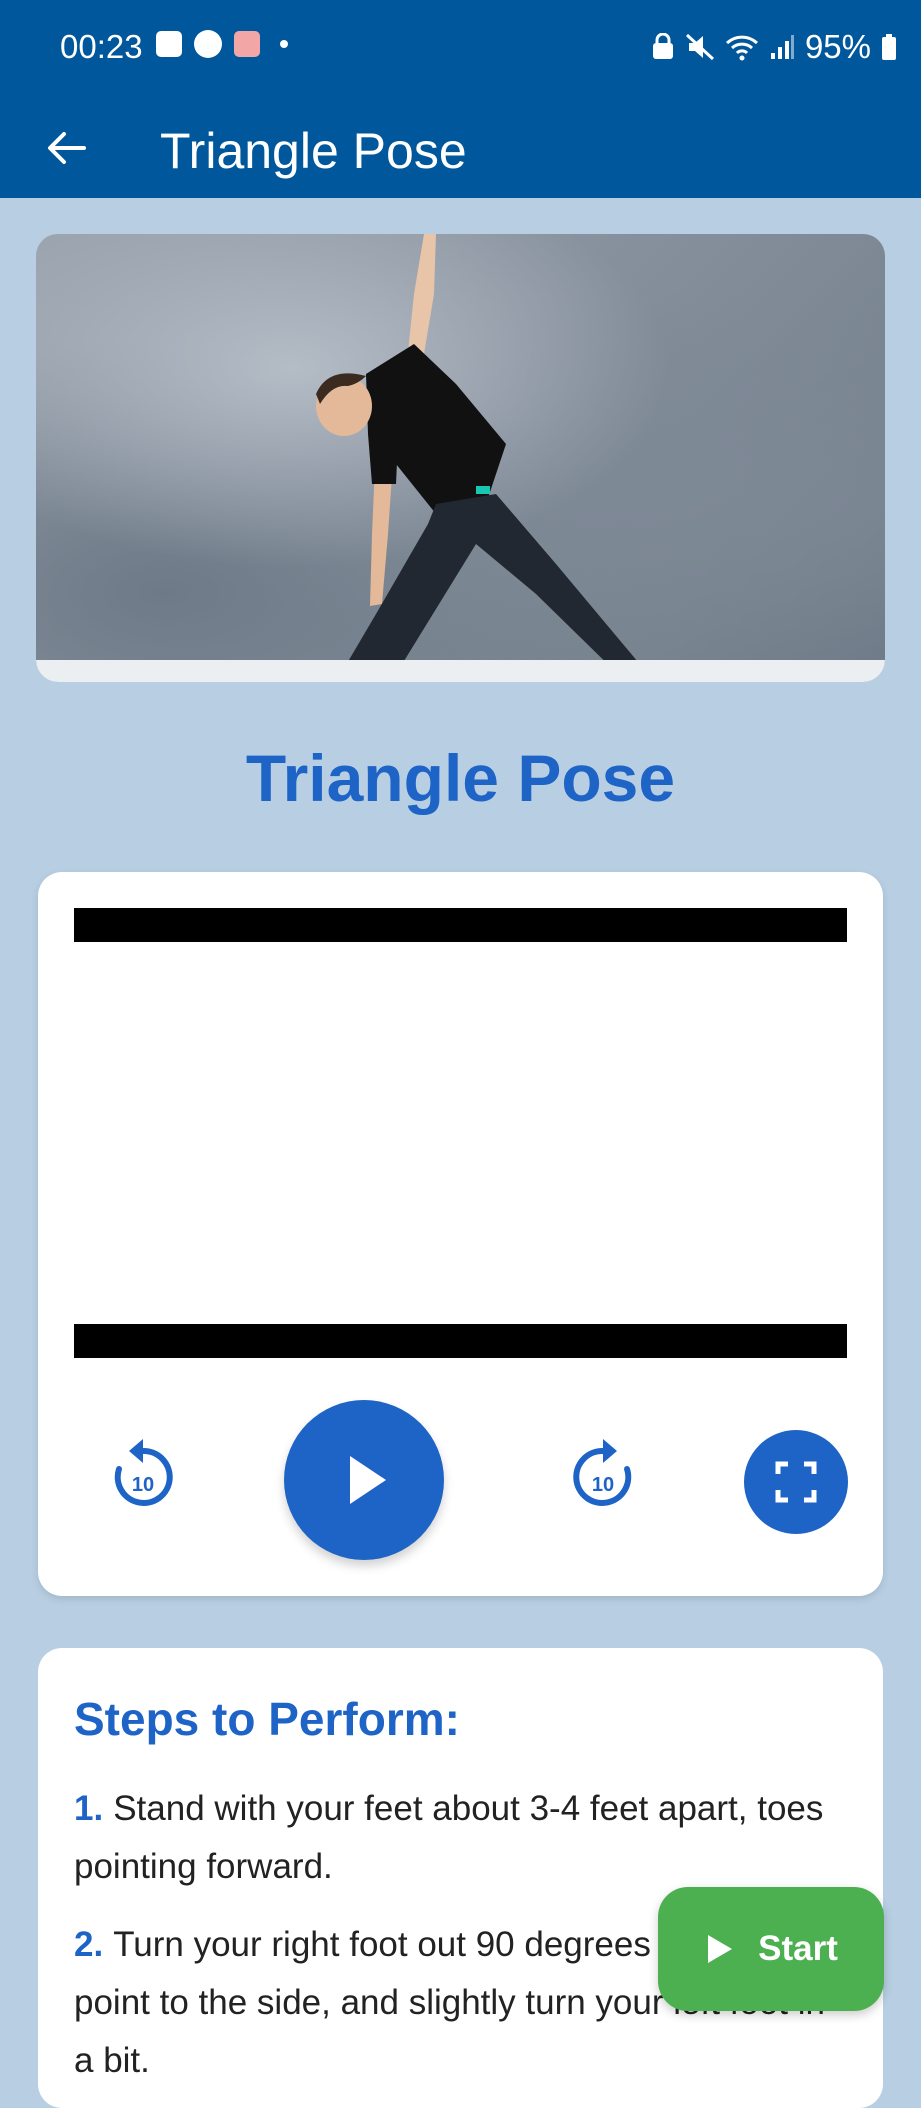 This screenshot has width=921, height=2108. Describe the element at coordinates (169, 44) in the screenshot. I see `gallery-icon` at that location.